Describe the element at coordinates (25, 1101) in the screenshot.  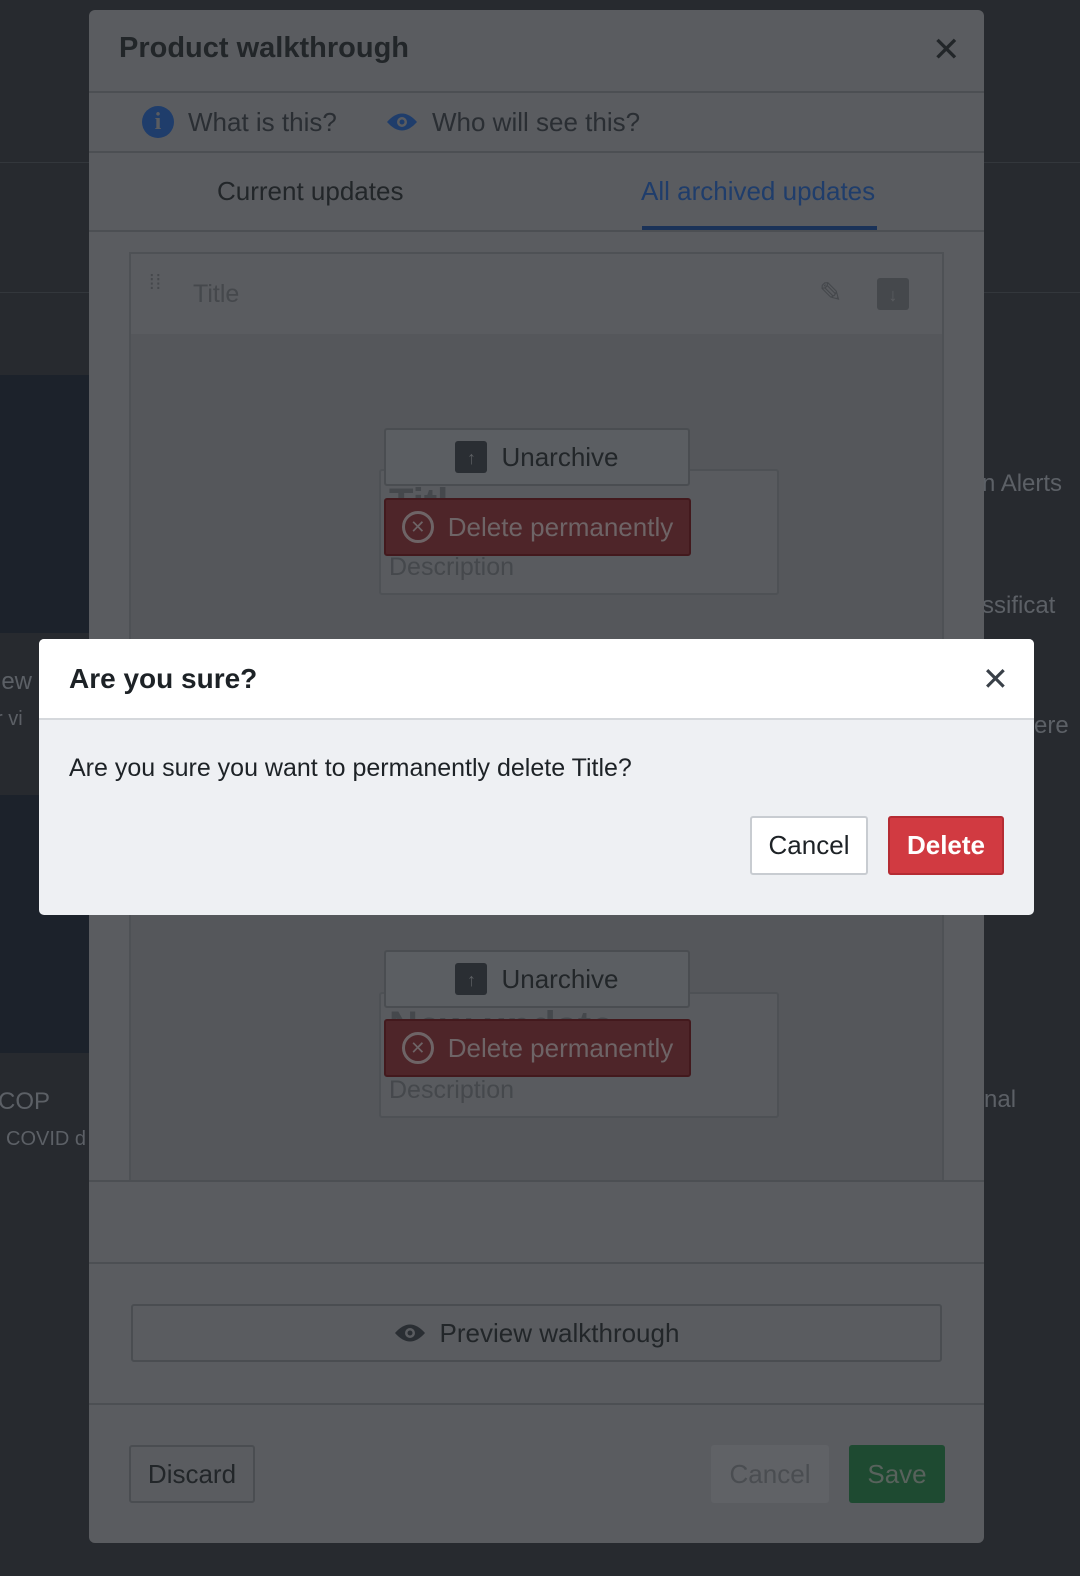
I see `background-text: COP` at that location.